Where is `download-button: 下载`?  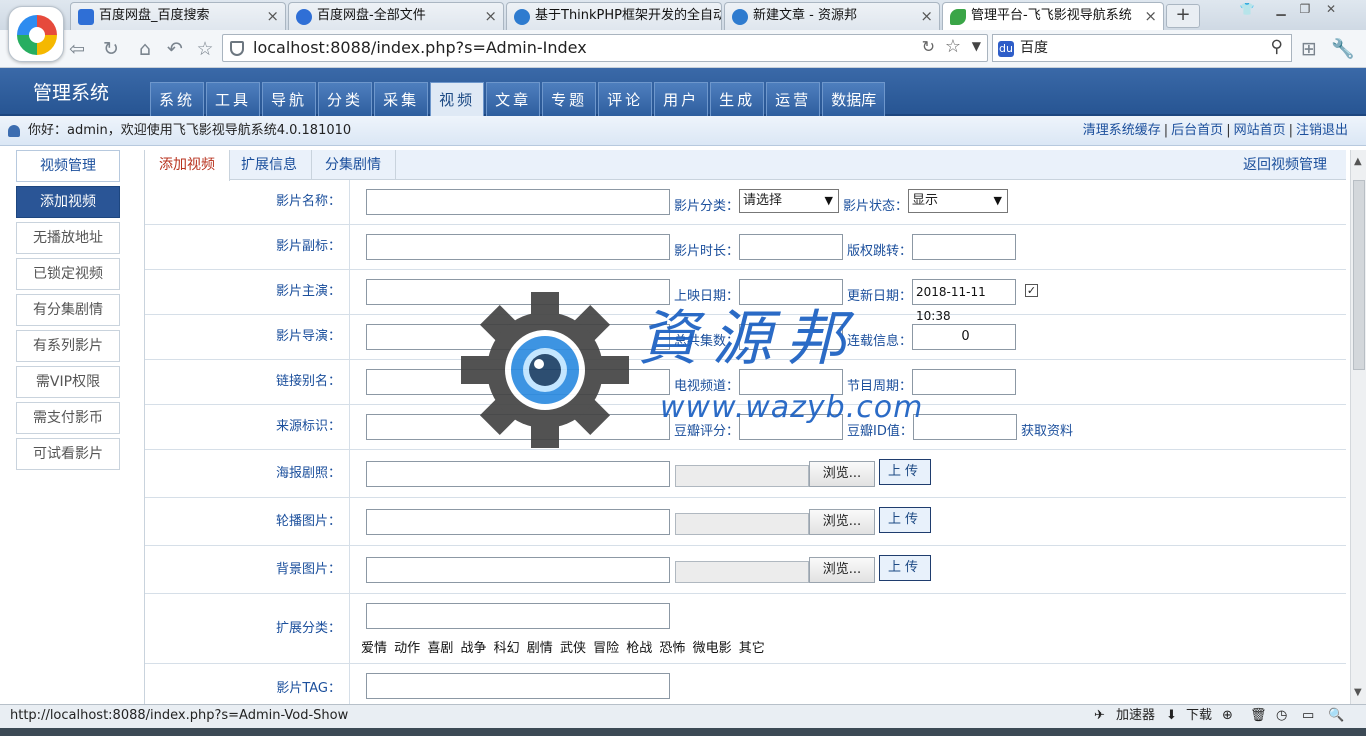
download-button: 下载 is located at coordinates (1199, 716).